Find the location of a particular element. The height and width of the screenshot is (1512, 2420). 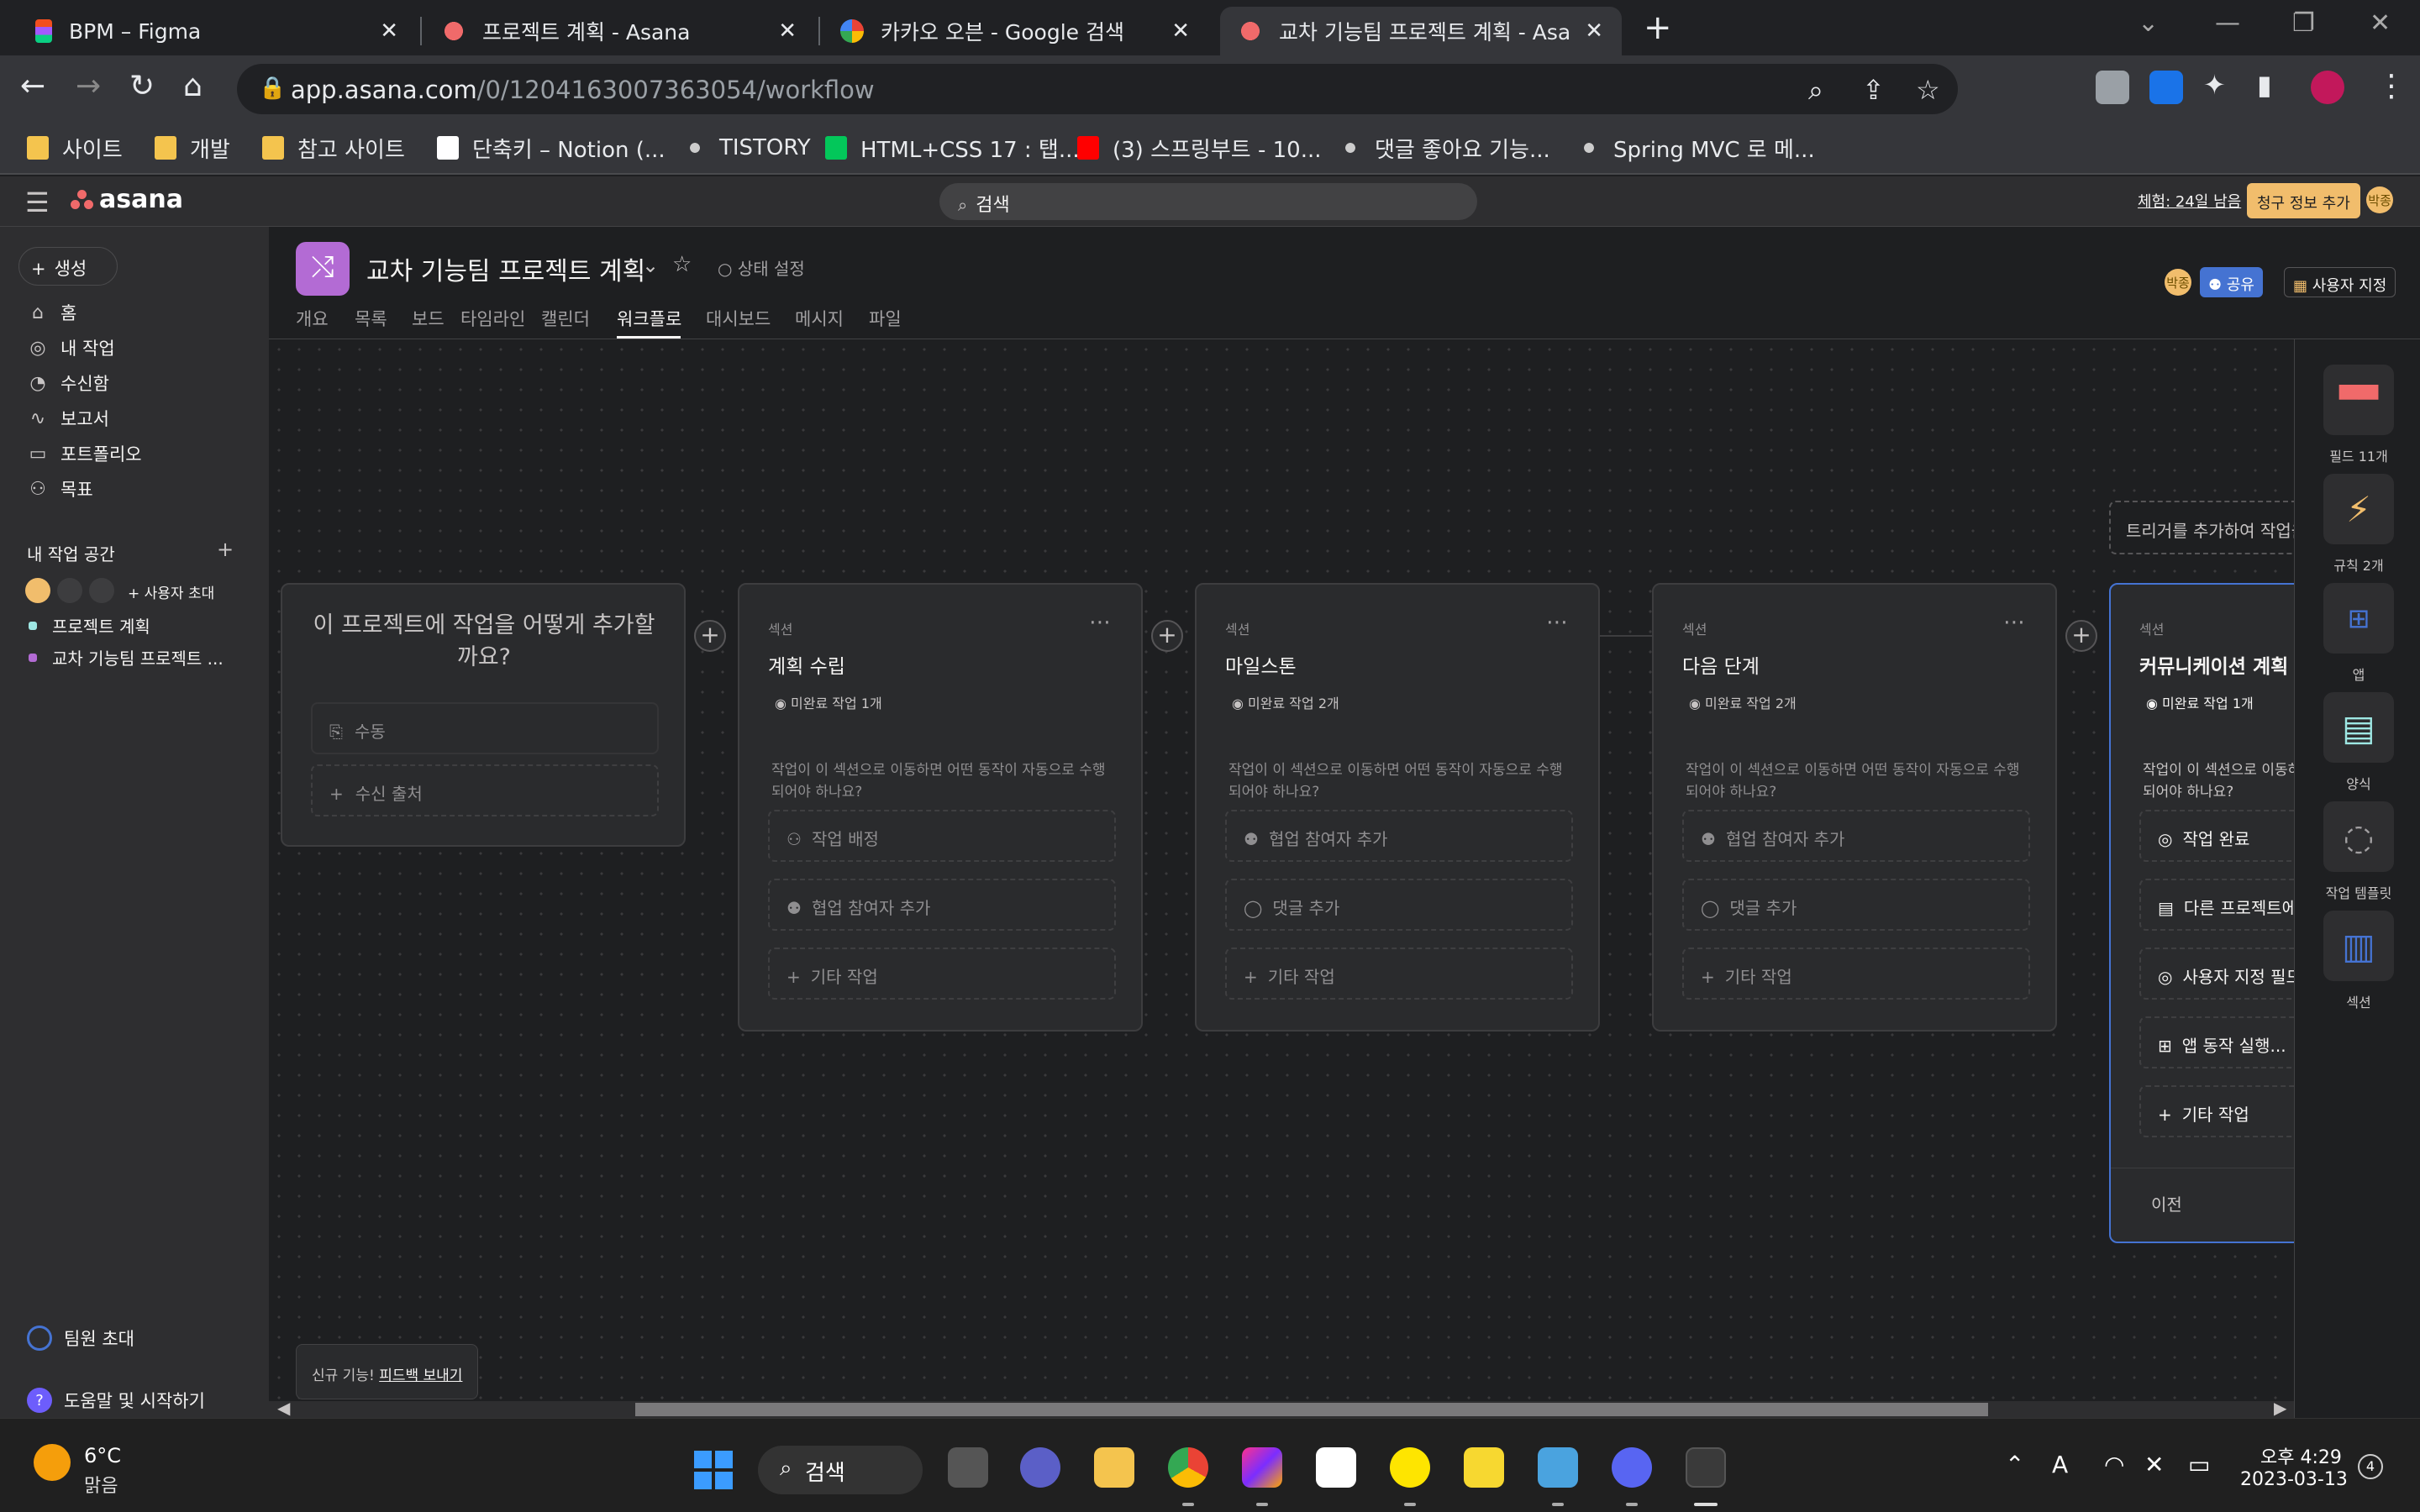

incomplete-task-badge: ◉ 미완료 작업 2개 is located at coordinates (1286, 702).